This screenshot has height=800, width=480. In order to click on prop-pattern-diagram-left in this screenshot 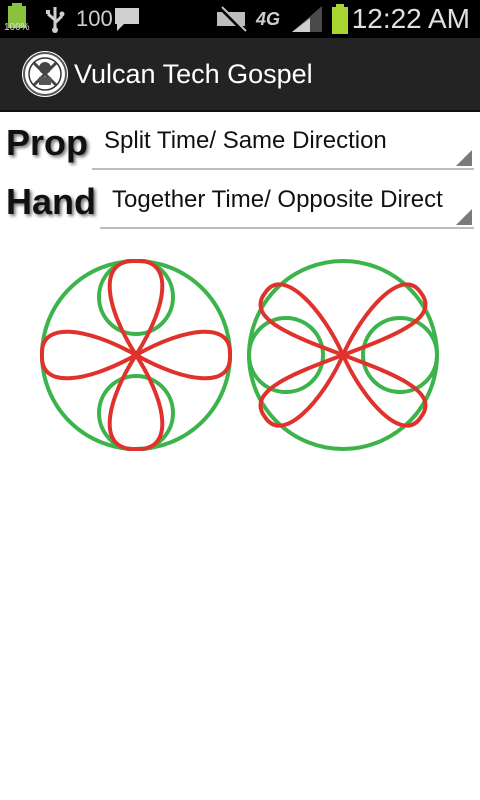, I will do `click(136, 355)`.